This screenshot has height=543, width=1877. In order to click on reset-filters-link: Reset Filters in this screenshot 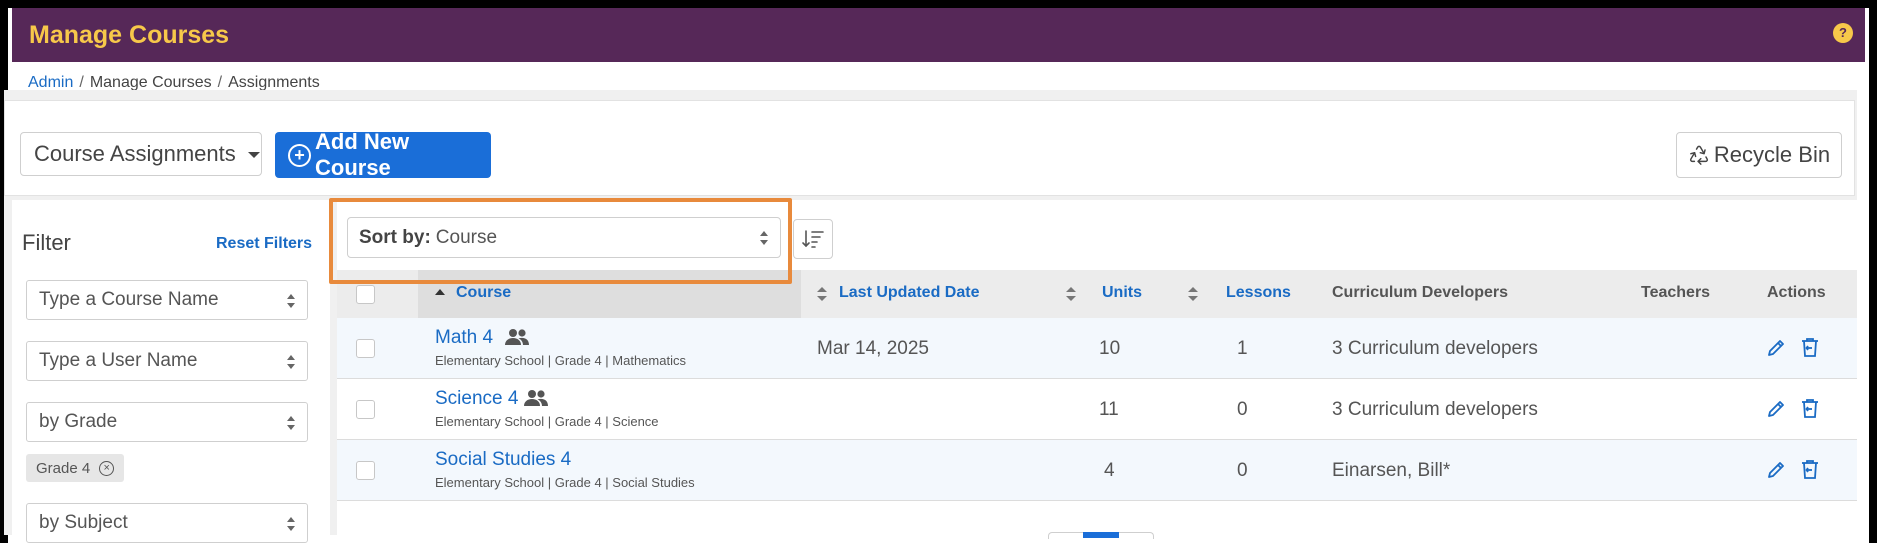, I will do `click(264, 244)`.